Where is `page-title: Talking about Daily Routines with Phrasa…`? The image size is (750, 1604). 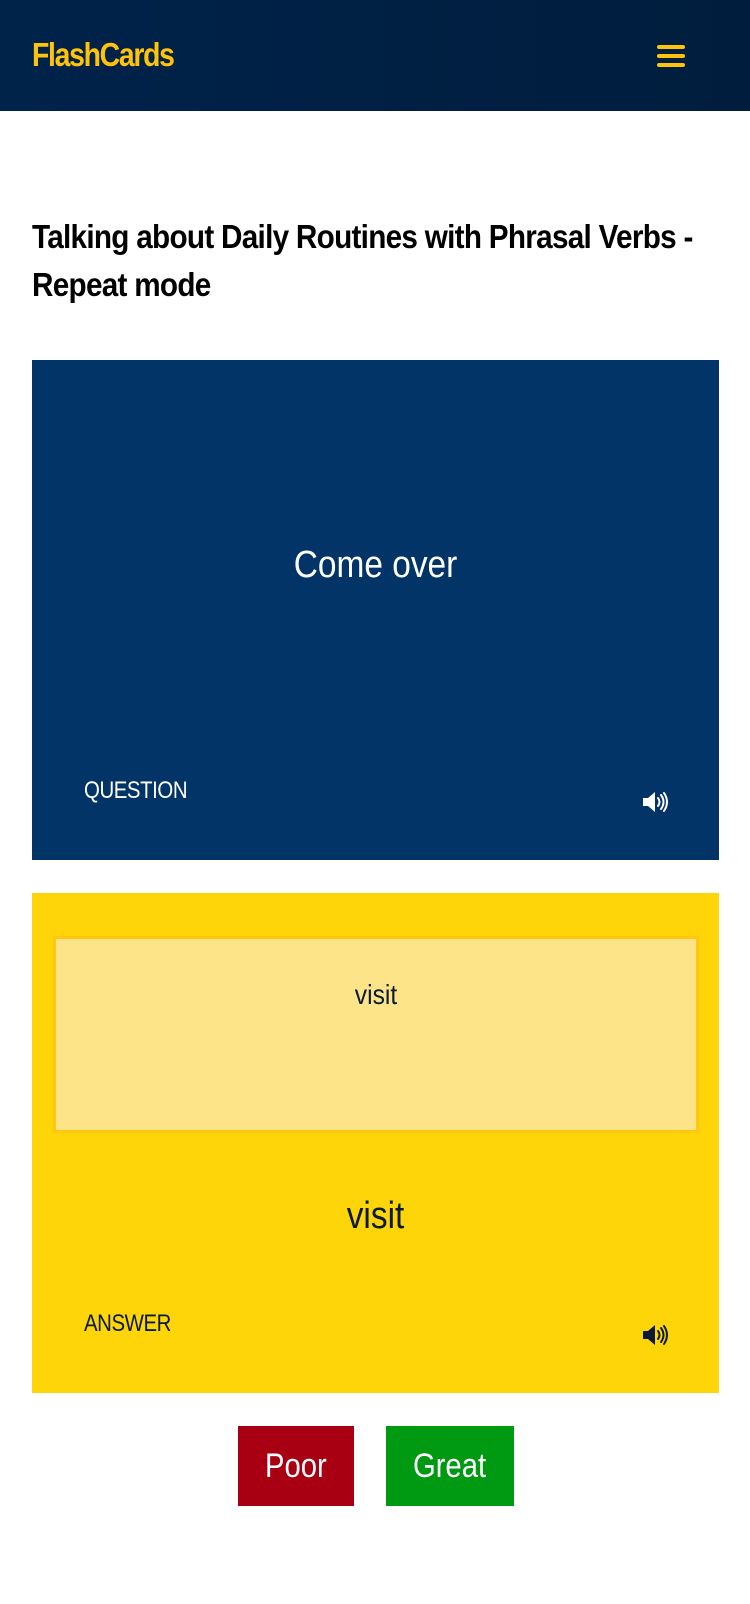
page-title: Talking about Daily Routines with Phrasa… is located at coordinates (362, 260).